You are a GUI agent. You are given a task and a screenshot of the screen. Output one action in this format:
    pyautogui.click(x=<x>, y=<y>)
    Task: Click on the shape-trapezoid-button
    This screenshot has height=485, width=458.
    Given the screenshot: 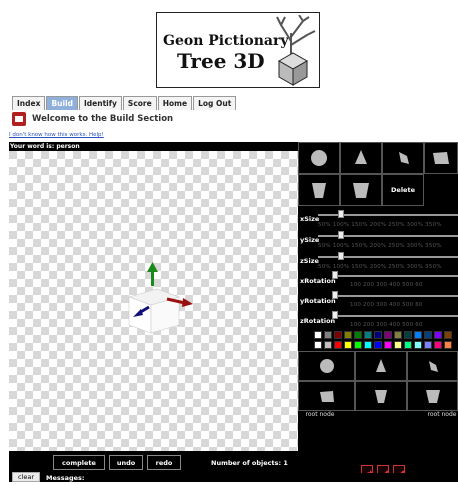 What is the action you would take?
    pyautogui.click(x=441, y=158)
    